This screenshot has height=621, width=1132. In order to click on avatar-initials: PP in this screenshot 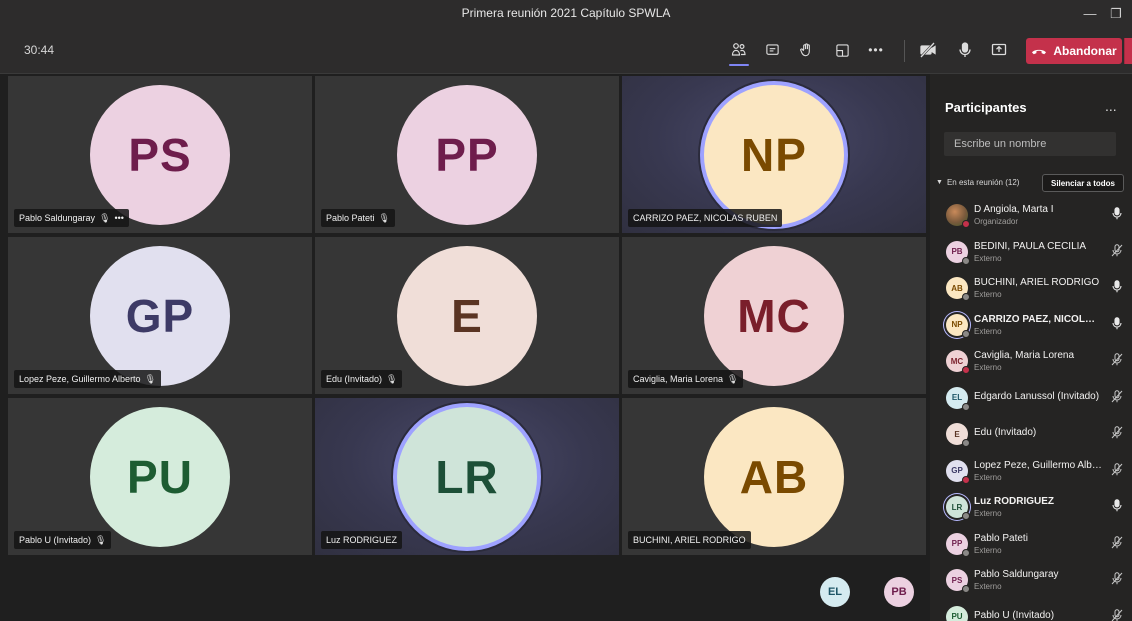, I will do `click(957, 543)`.